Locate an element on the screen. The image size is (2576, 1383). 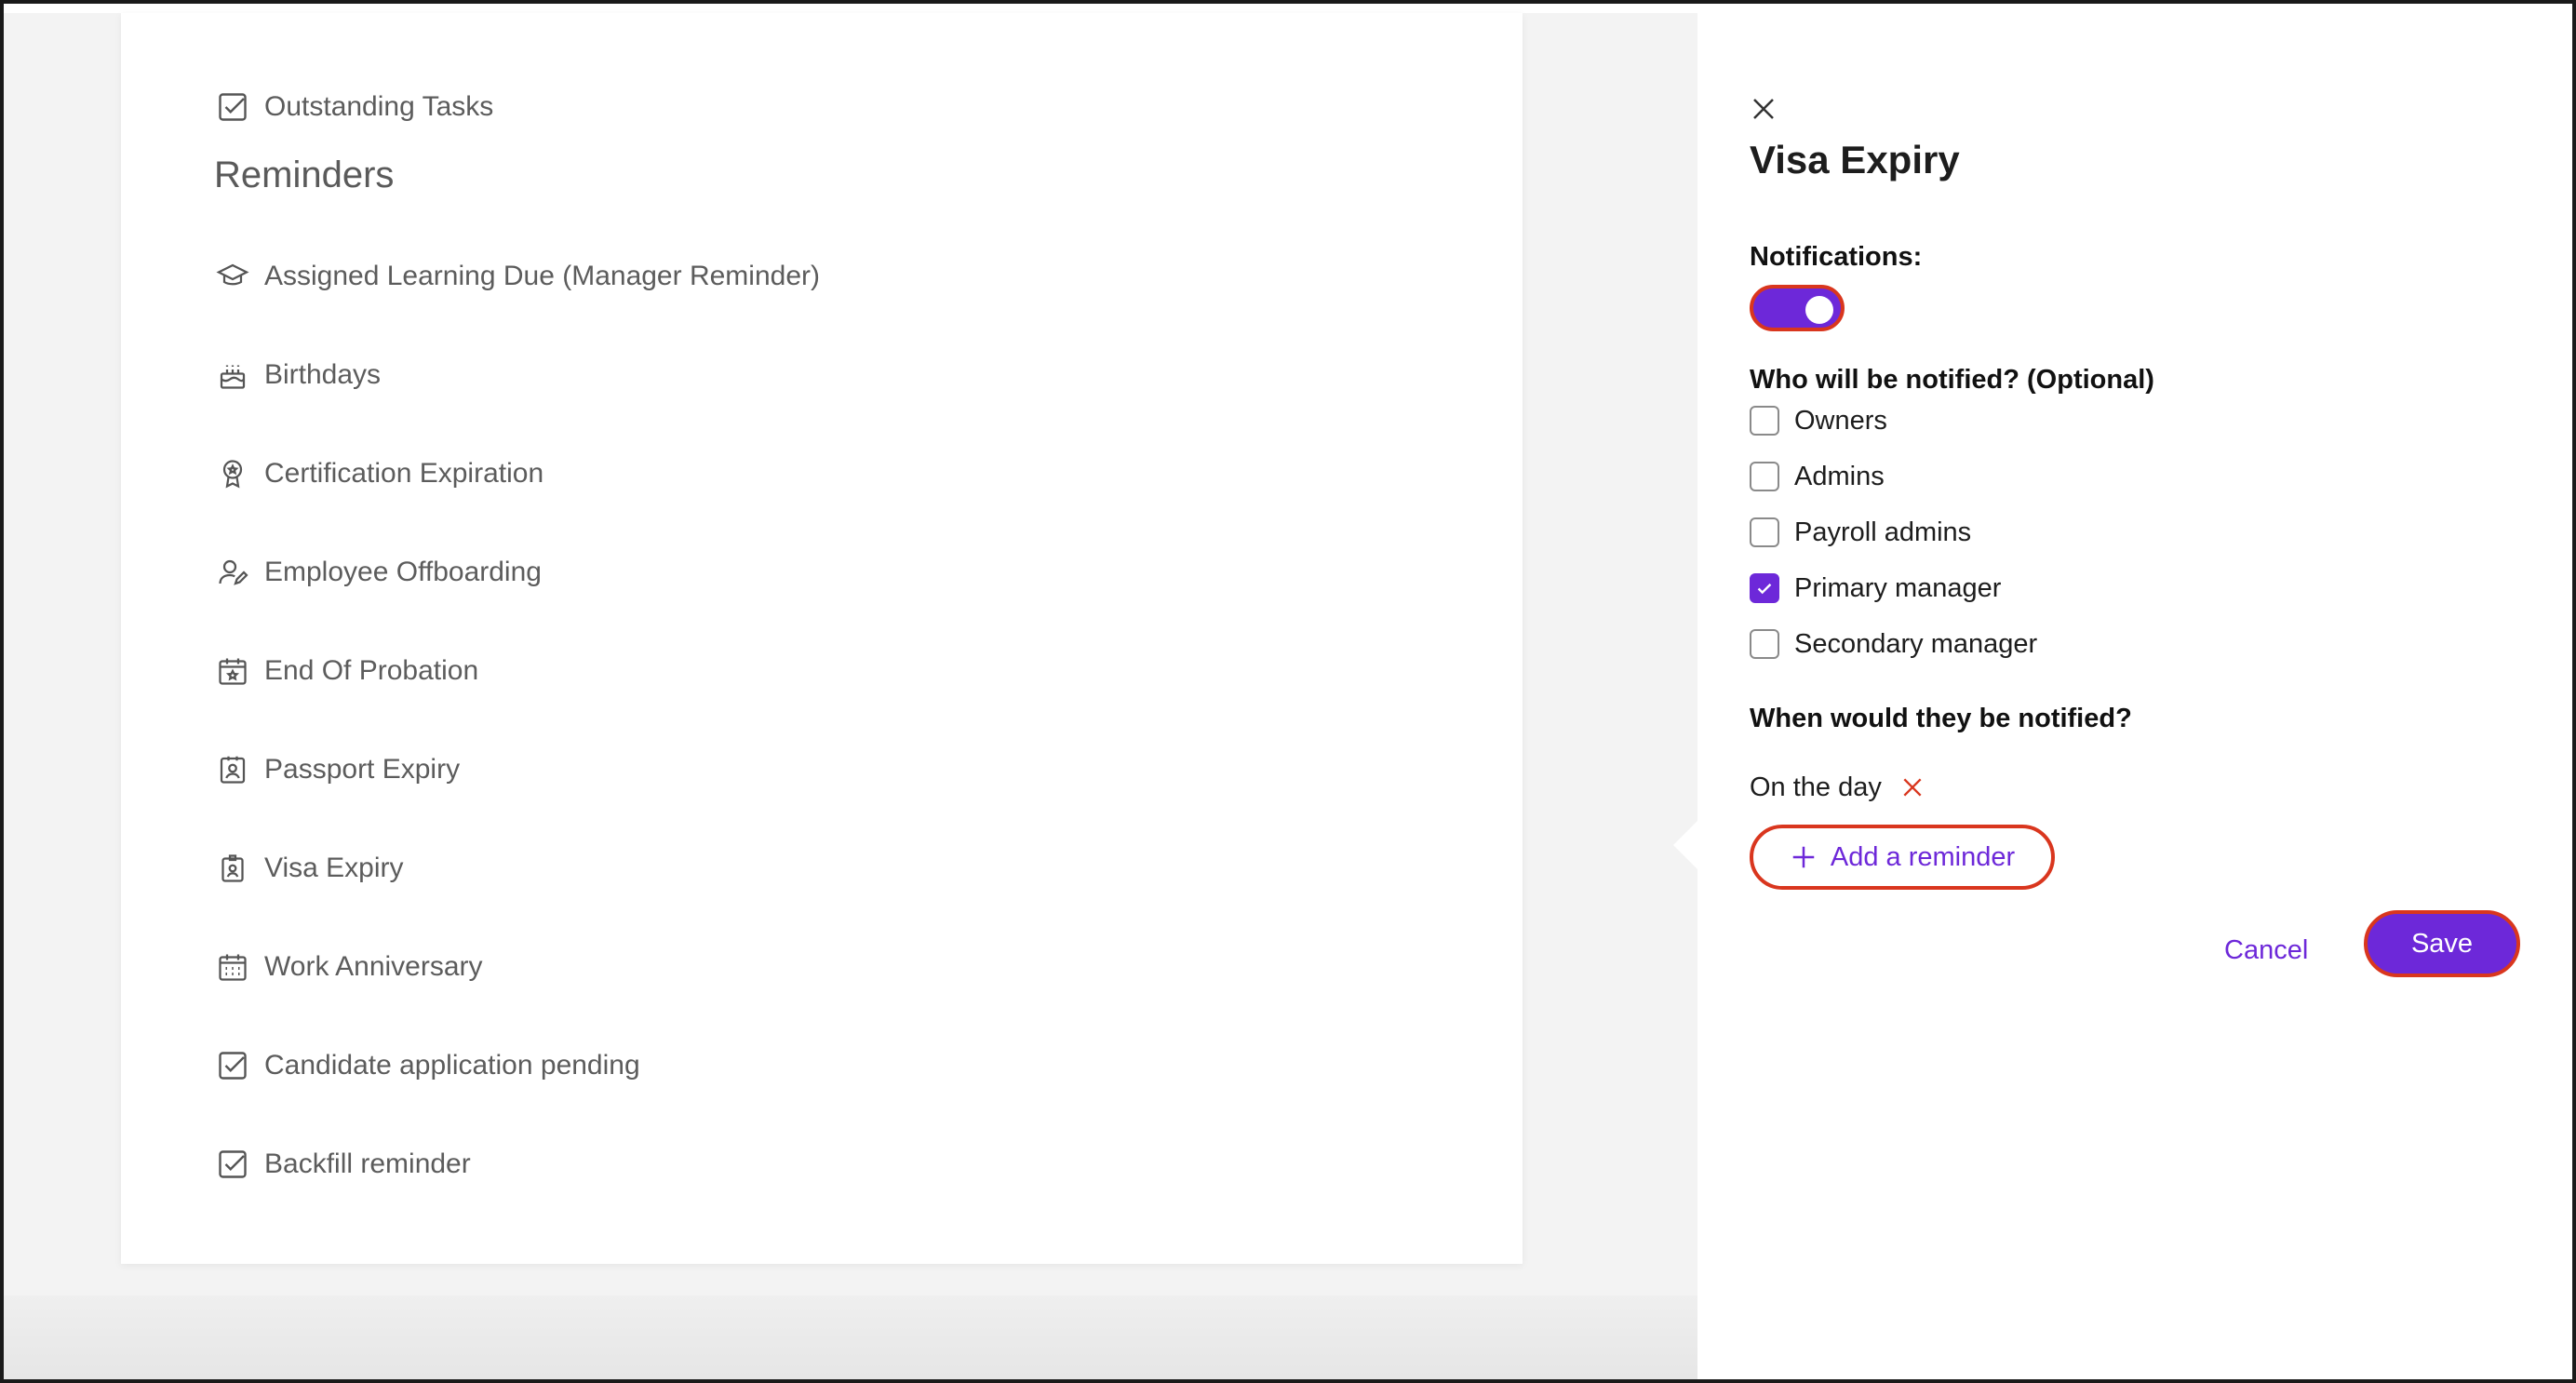
checkmark-icon is located at coordinates (1764, 589).